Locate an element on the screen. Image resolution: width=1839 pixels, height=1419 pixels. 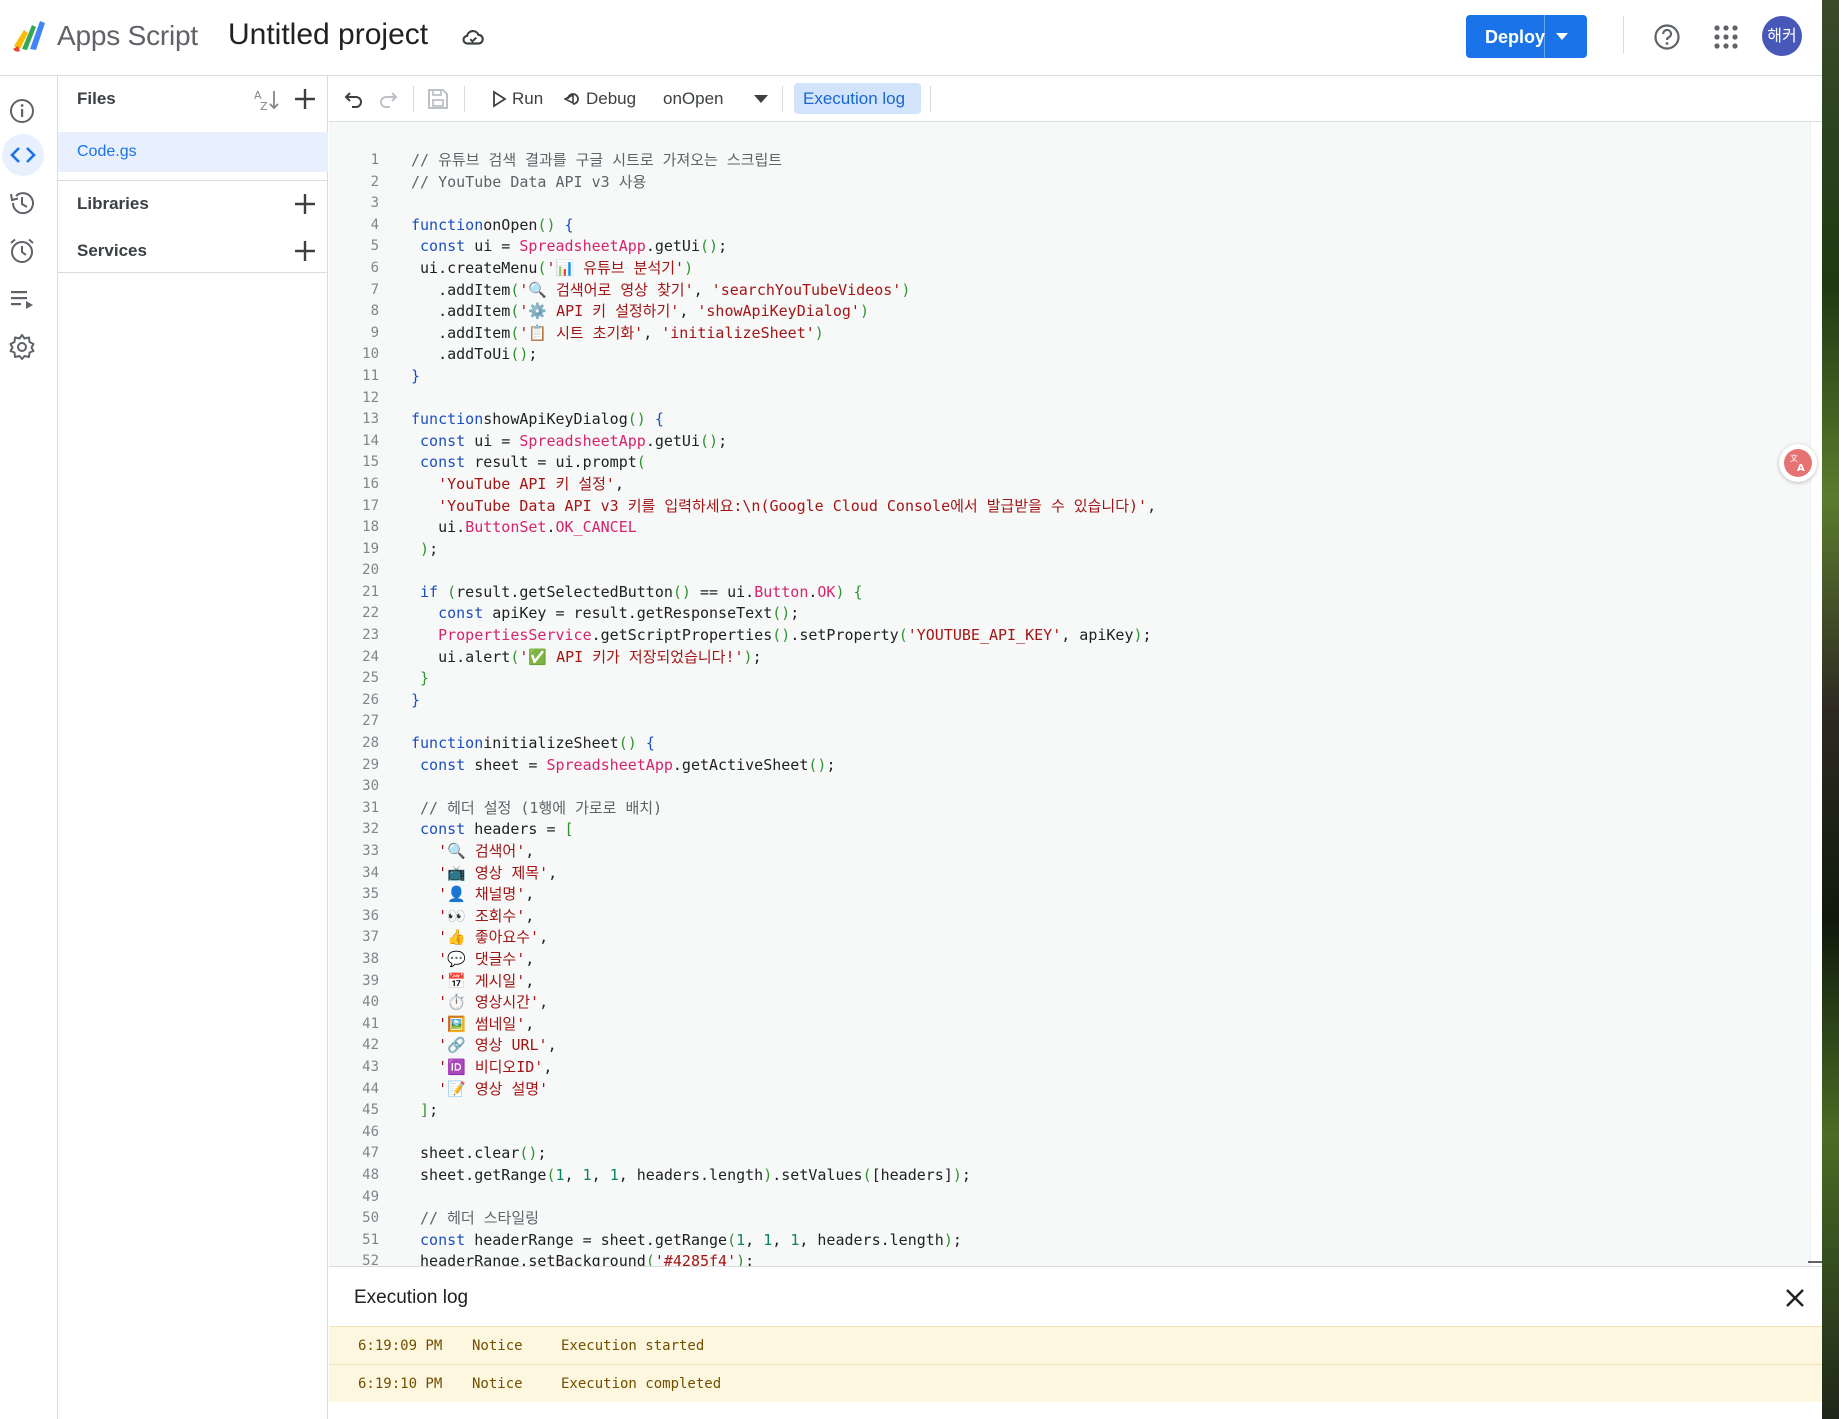
code-line: '👀 조회수', is located at coordinates (1101, 917).